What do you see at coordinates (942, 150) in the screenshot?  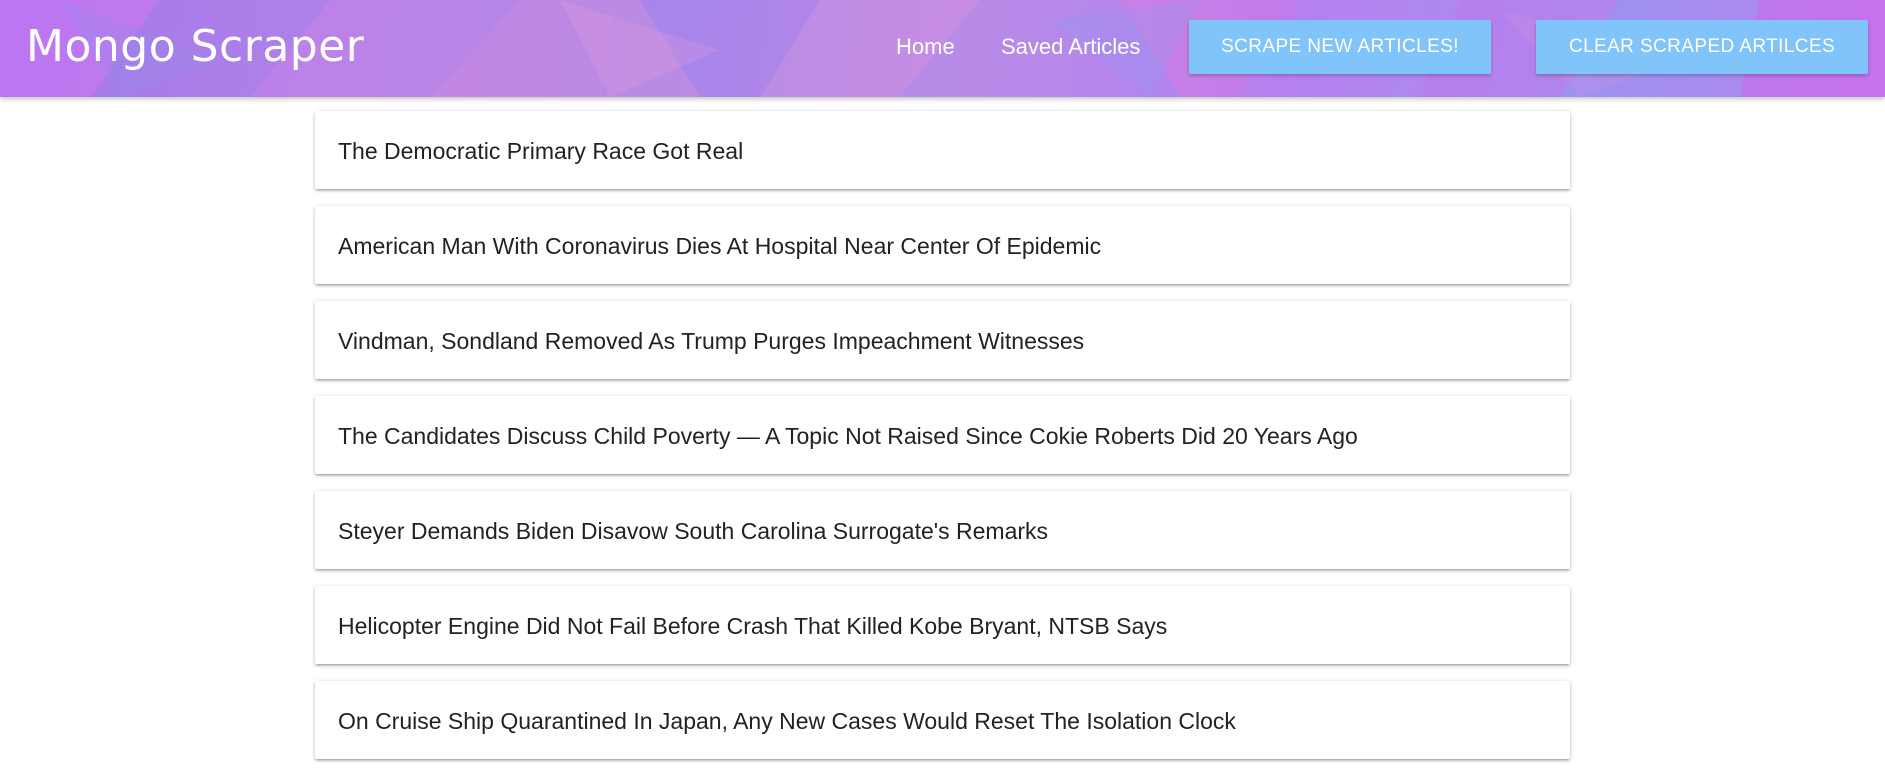 I see `article-card: The Democratic Primary Race Got Real` at bounding box center [942, 150].